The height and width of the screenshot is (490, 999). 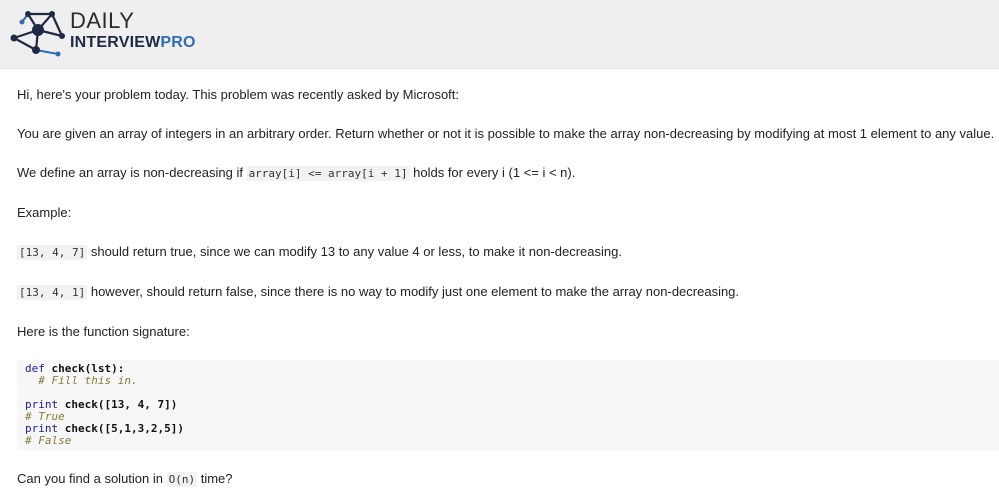 What do you see at coordinates (118, 404) in the screenshot?
I see `code-line-4: check([13, 4, 7])` at bounding box center [118, 404].